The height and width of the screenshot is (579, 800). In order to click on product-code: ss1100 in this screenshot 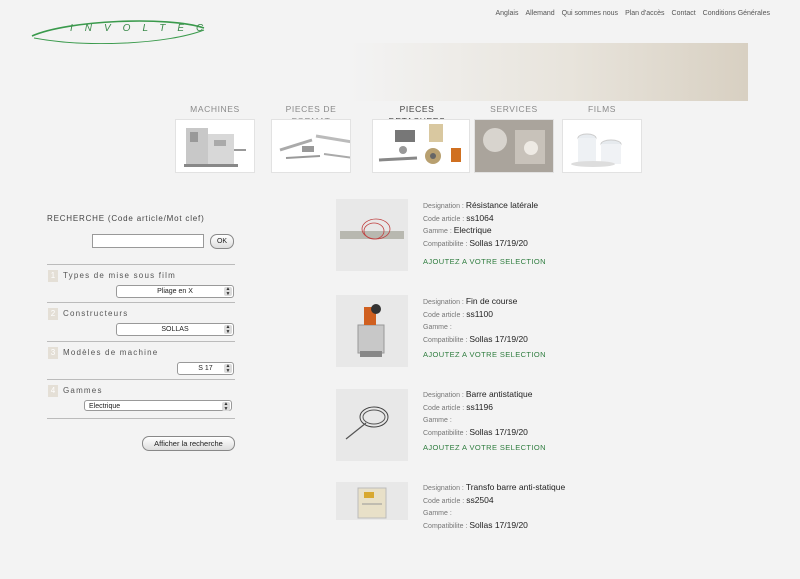, I will do `click(479, 313)`.